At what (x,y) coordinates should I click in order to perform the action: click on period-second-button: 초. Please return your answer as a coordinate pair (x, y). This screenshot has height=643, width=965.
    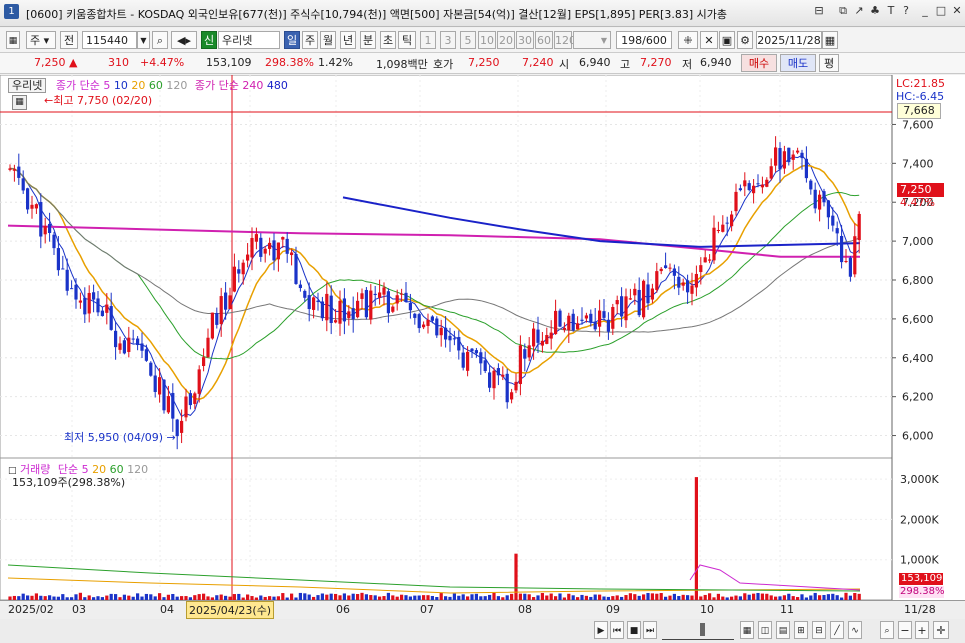
    Looking at the image, I should click on (388, 40).